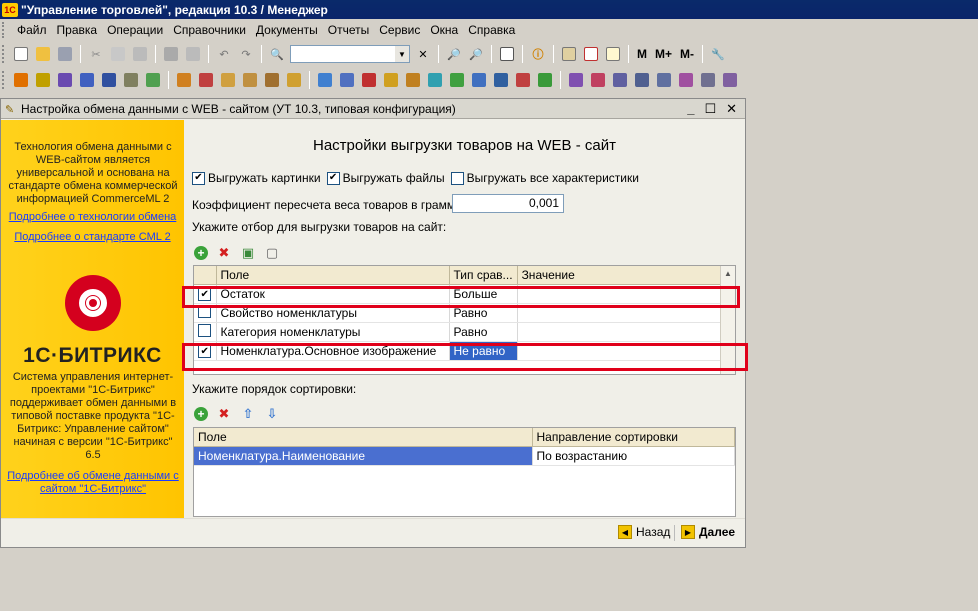  What do you see at coordinates (224, 54) in the screenshot?
I see `undo-icon: ↶` at bounding box center [224, 54].